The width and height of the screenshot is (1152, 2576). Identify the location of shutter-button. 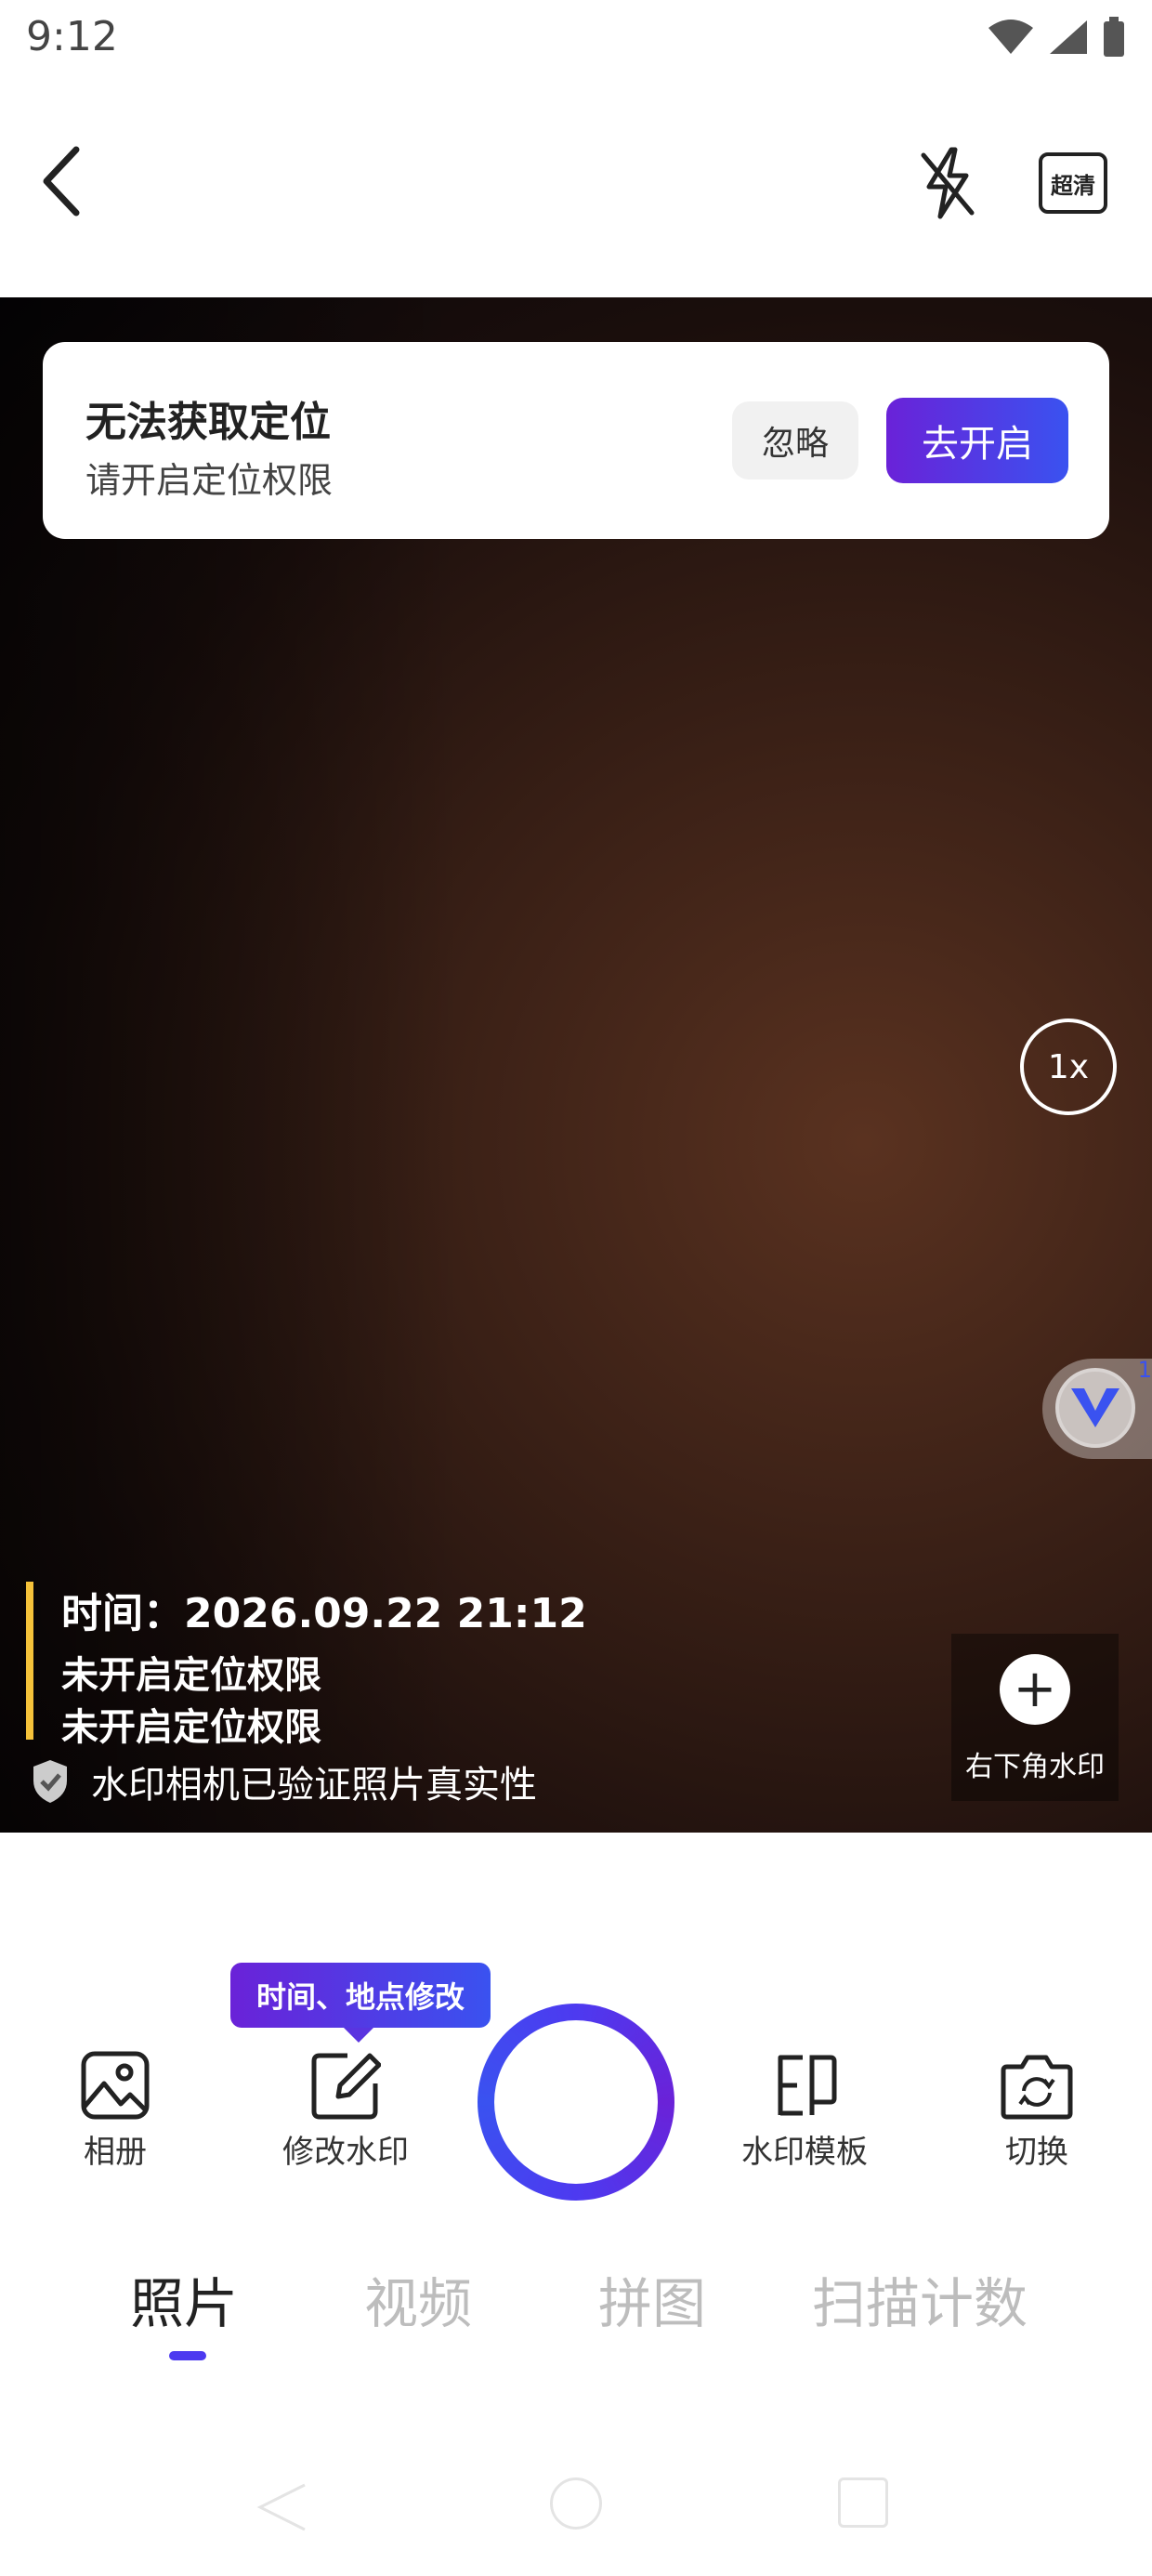
(576, 2102).